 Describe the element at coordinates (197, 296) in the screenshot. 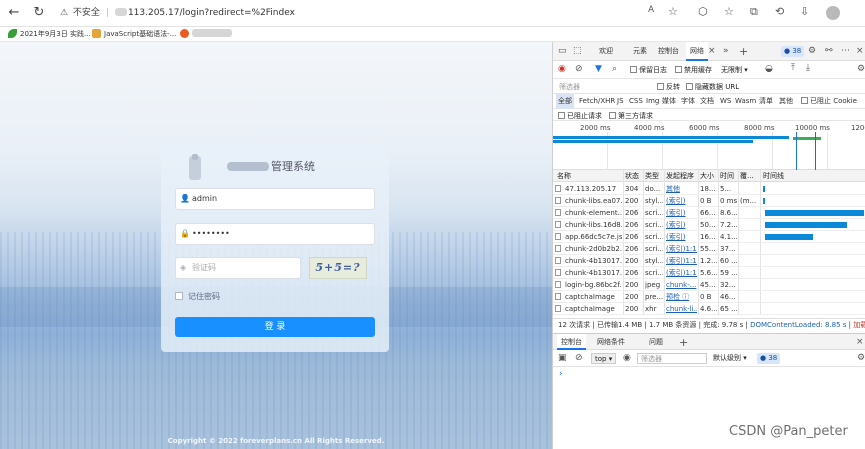

I see `remember-checkbox: 记住密码` at that location.